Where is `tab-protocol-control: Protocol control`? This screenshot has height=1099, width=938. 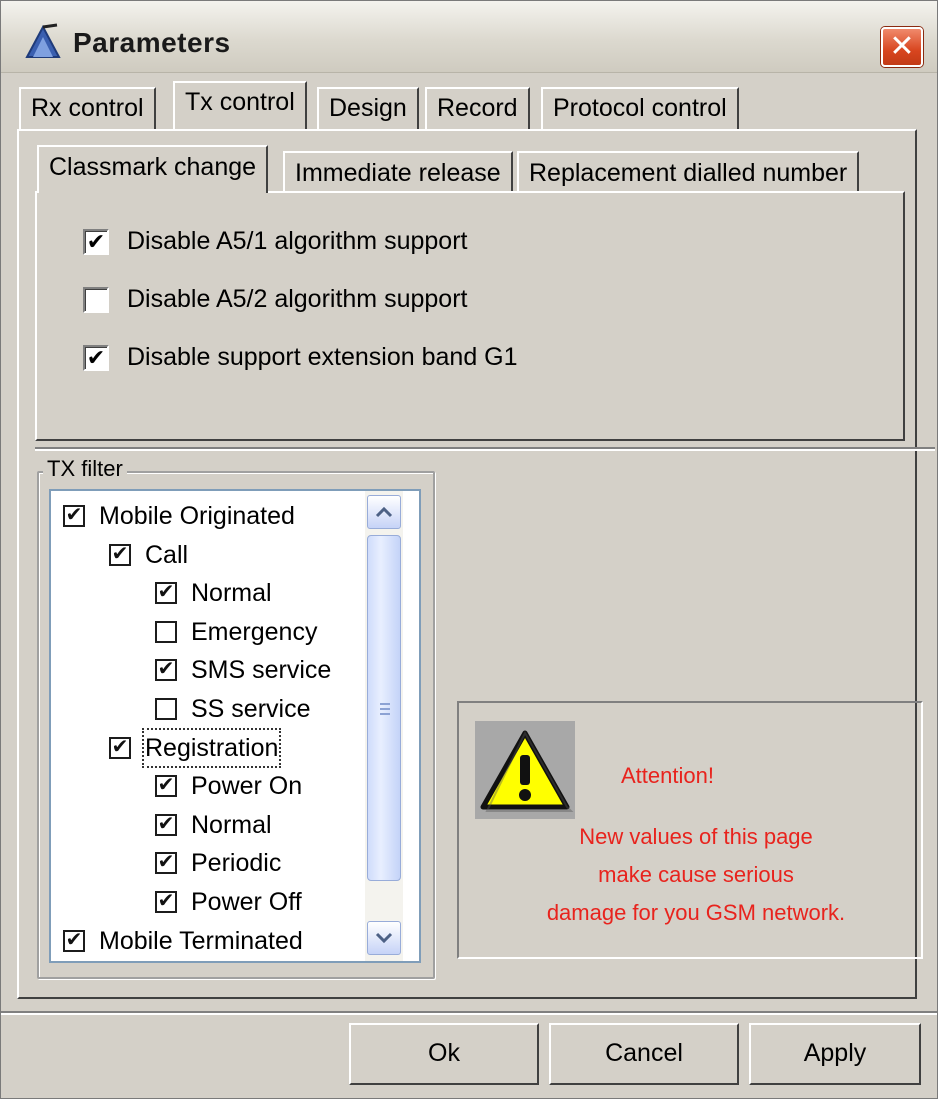
tab-protocol-control: Protocol control is located at coordinates (640, 108).